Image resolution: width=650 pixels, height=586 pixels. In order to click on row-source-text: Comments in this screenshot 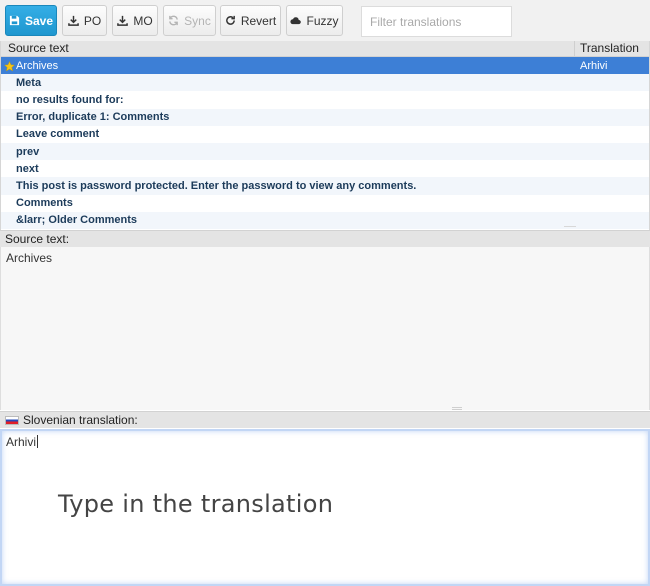, I will do `click(44, 203)`.